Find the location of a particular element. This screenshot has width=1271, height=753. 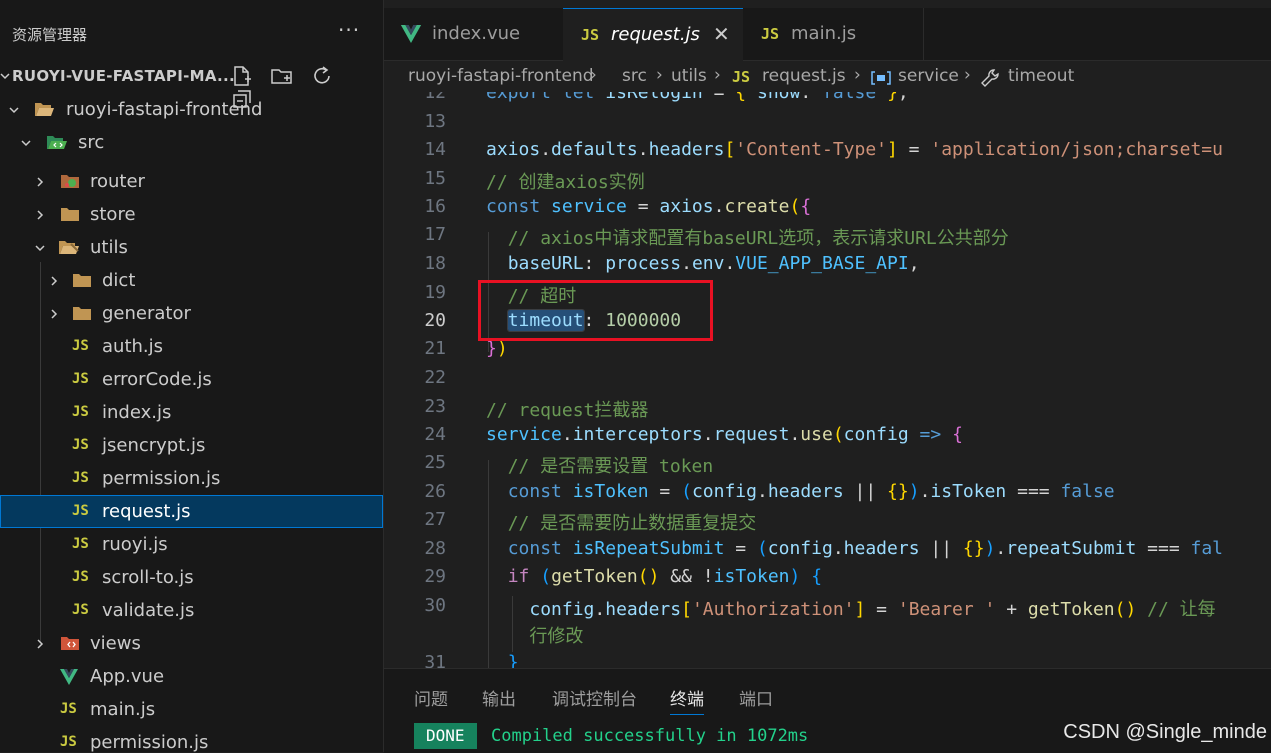

tree-file-validate-js: JS validate.js is located at coordinates (191, 610).